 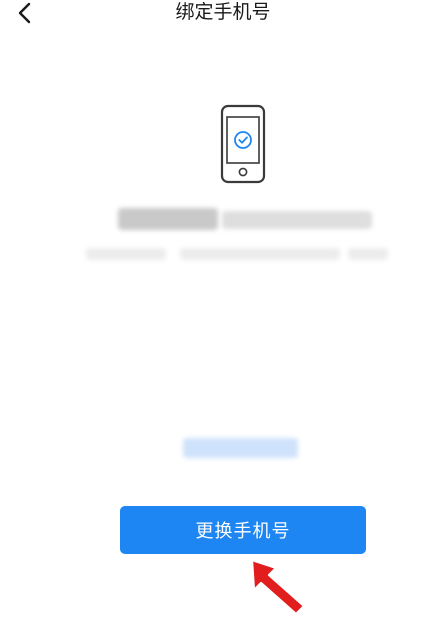 What do you see at coordinates (223, 12) in the screenshot?
I see `page-title: 绑定手机号` at bounding box center [223, 12].